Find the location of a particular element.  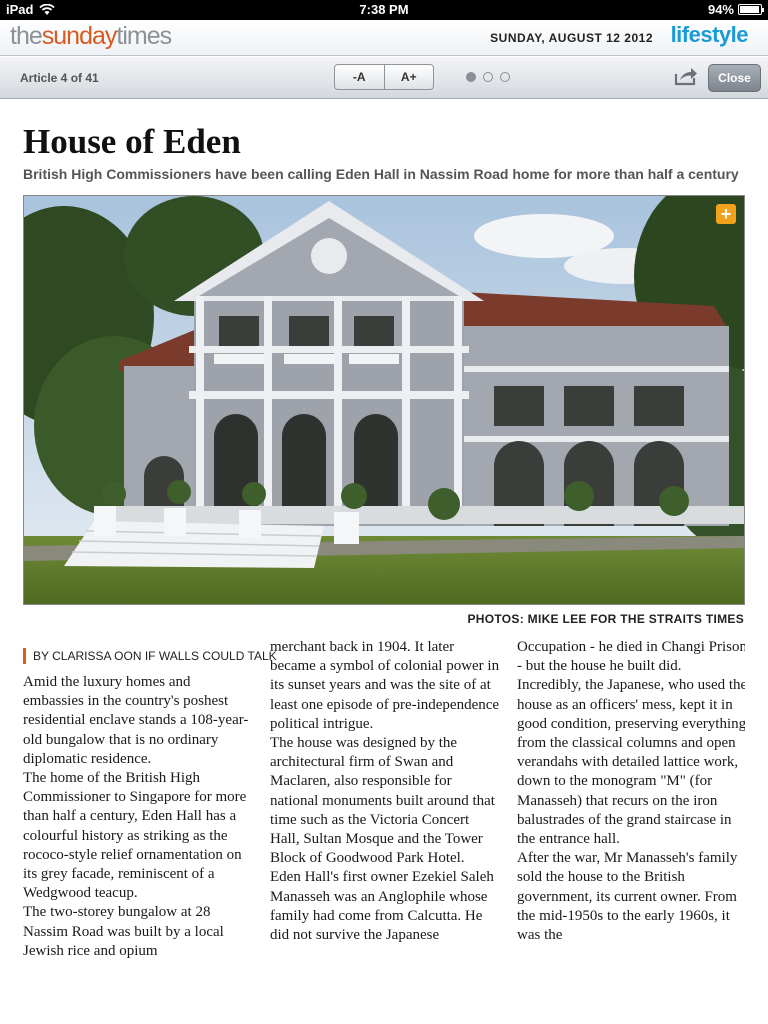

increase-font-button: A+ is located at coordinates (408, 77).